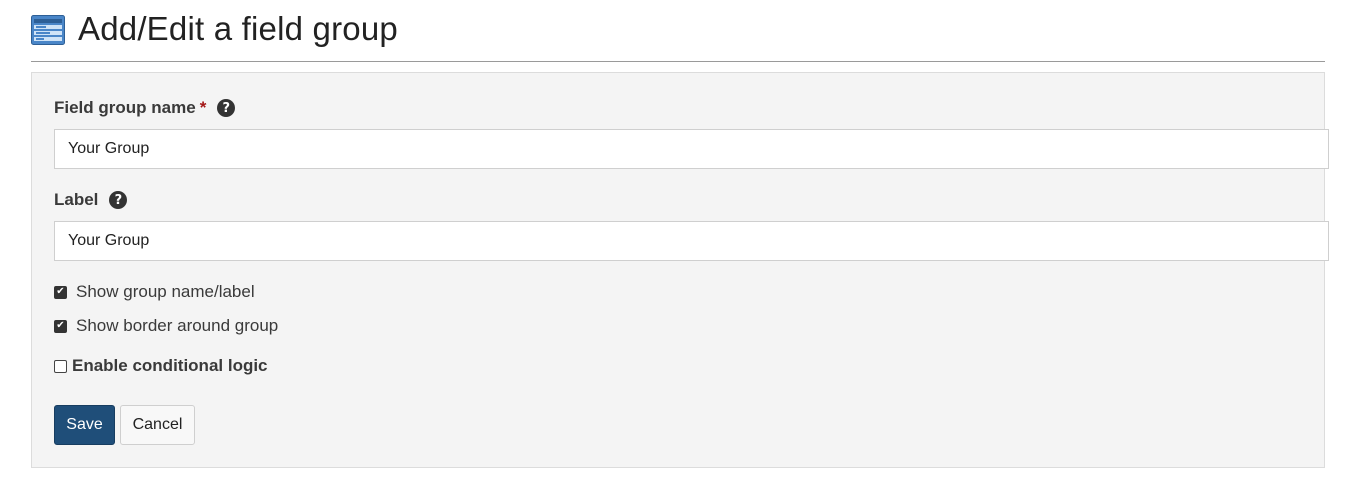 Image resolution: width=1355 pixels, height=500 pixels. I want to click on show-border-checkbox-row: ✔ Show border around group, so click(166, 326).